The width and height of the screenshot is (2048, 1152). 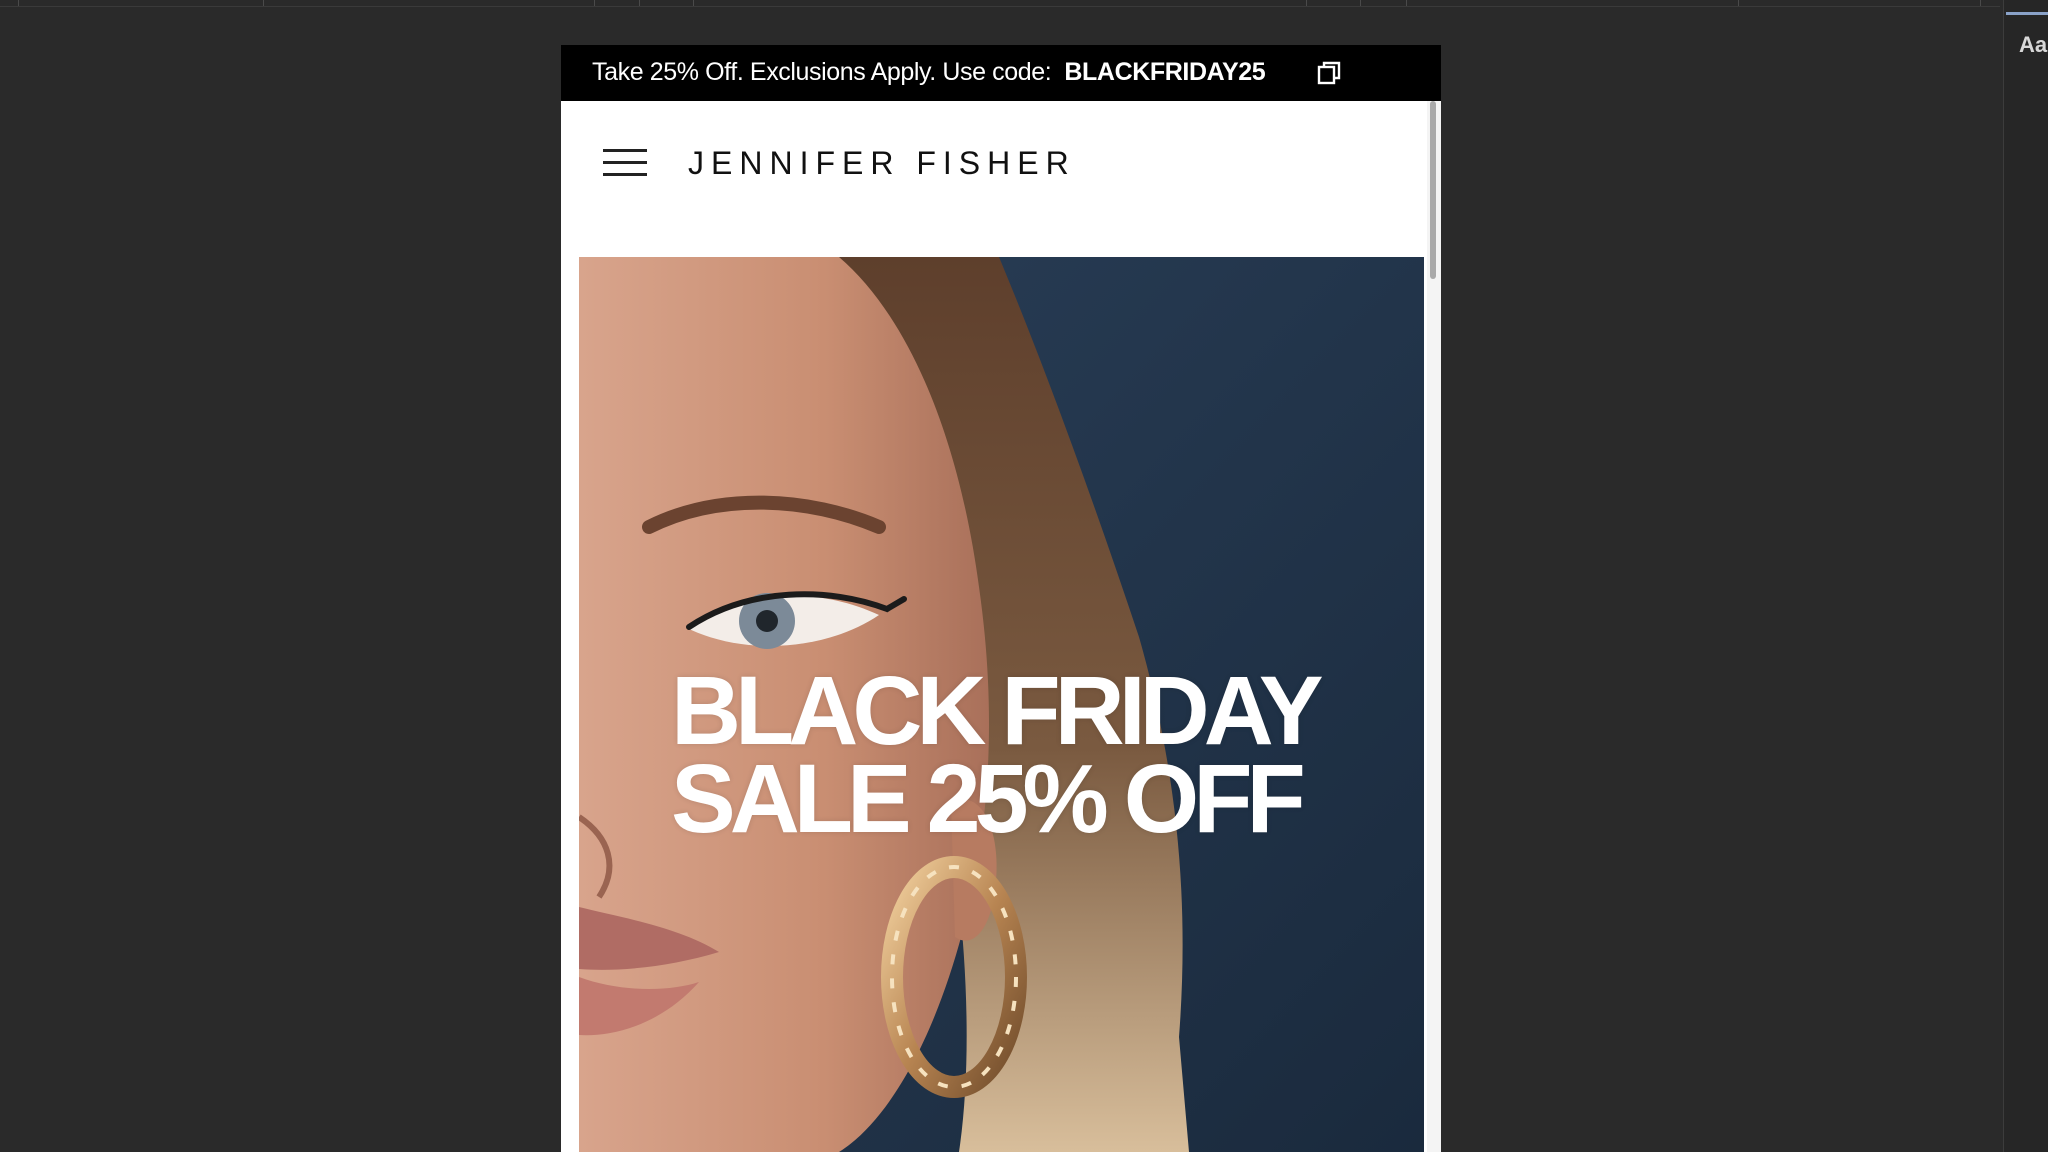 I want to click on hero-headline: BLACK FRIDAY SALE 25% OFF, so click(x=1031, y=754).